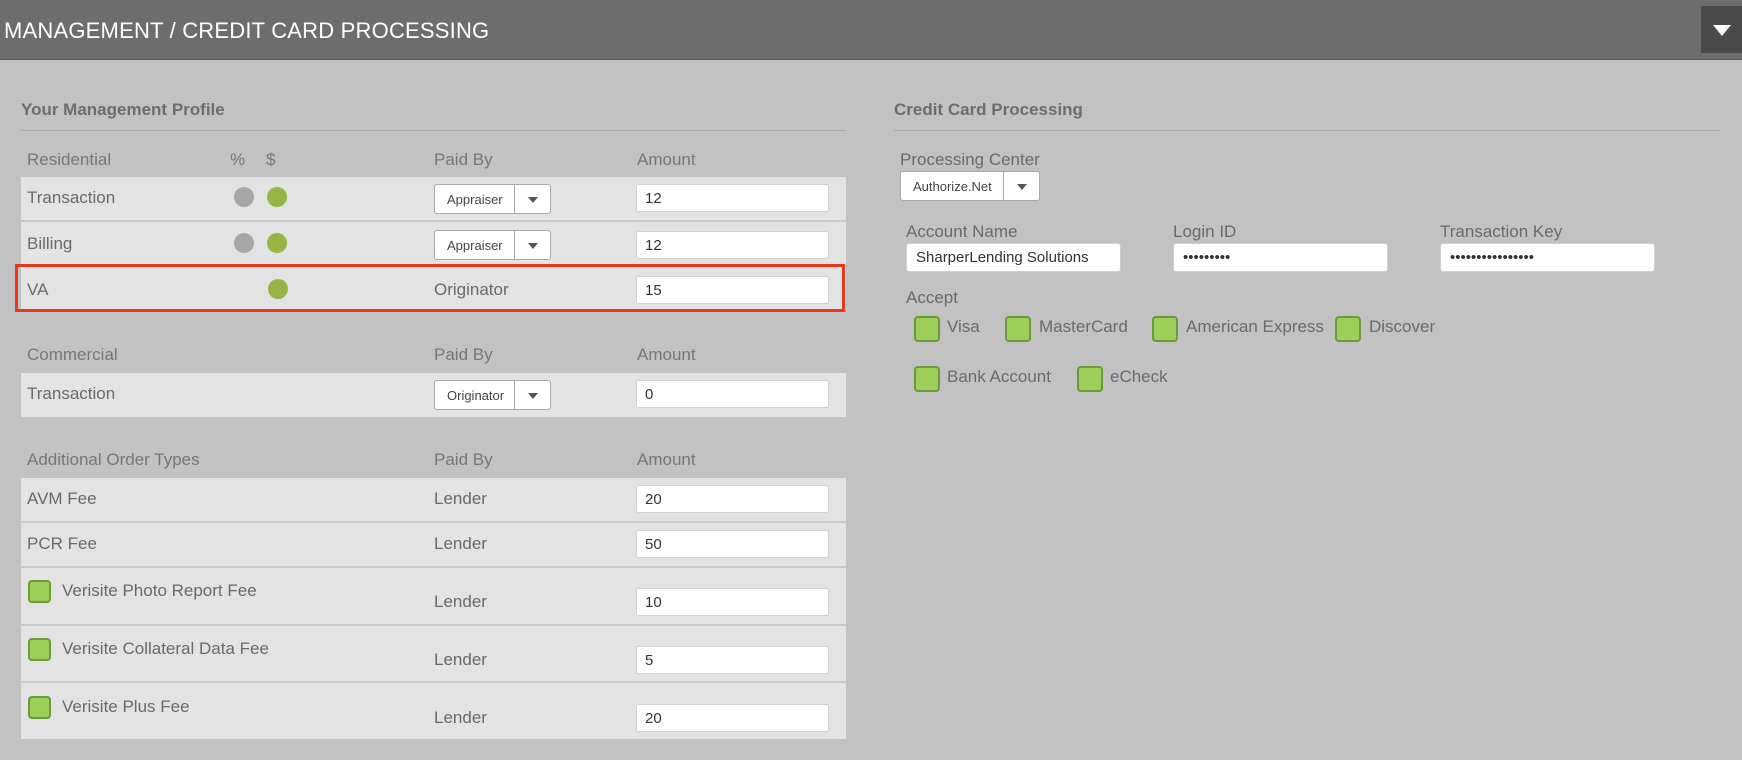  I want to click on amount-input: 10, so click(732, 602).